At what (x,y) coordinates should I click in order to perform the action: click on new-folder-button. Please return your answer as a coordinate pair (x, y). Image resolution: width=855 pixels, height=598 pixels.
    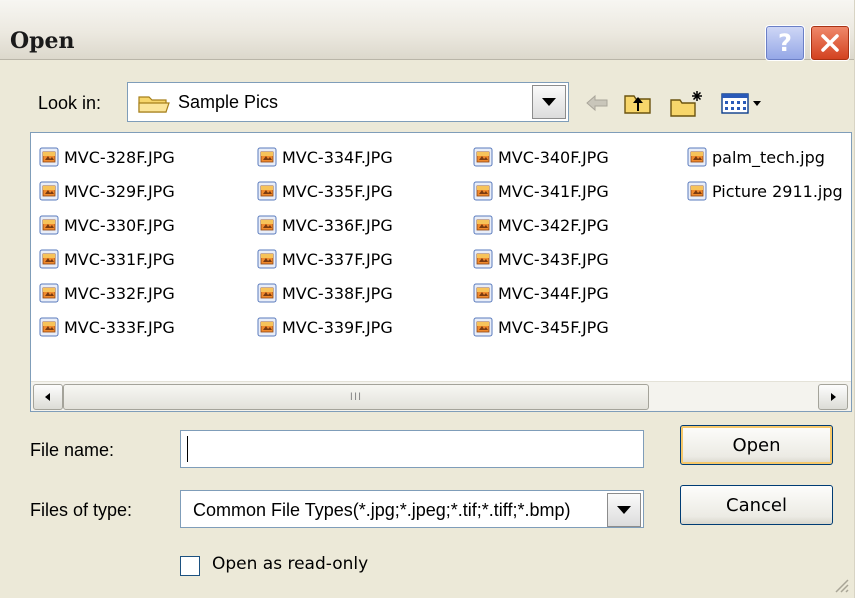
    Looking at the image, I should click on (687, 103).